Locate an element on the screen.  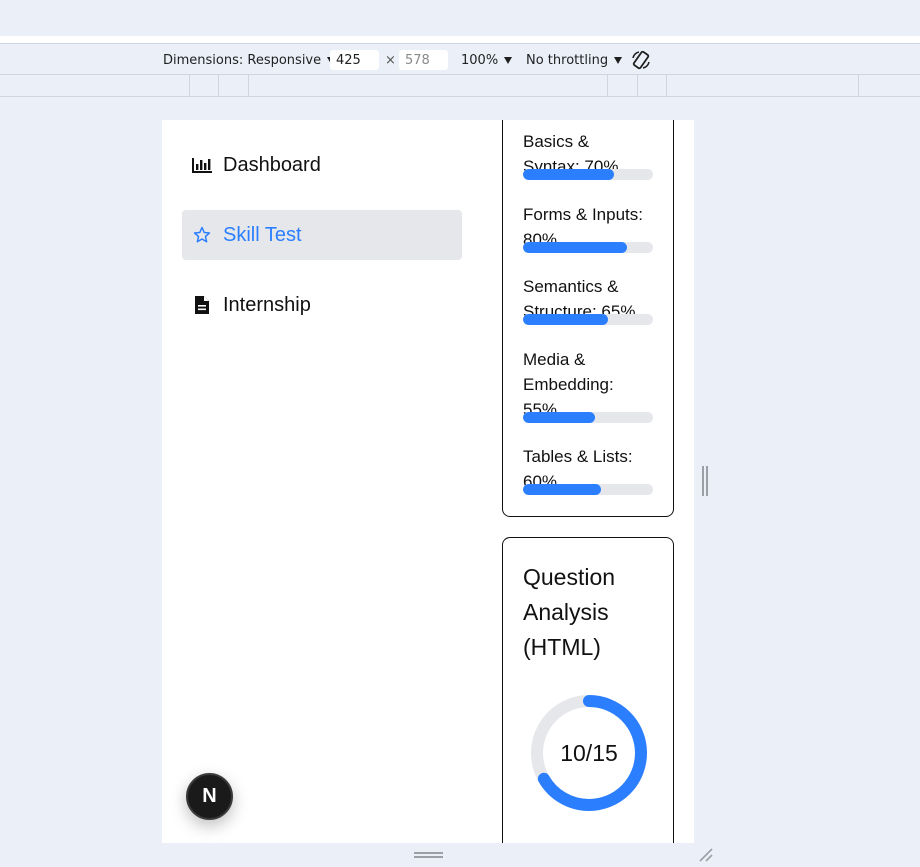
star-icon is located at coordinates (202, 235).